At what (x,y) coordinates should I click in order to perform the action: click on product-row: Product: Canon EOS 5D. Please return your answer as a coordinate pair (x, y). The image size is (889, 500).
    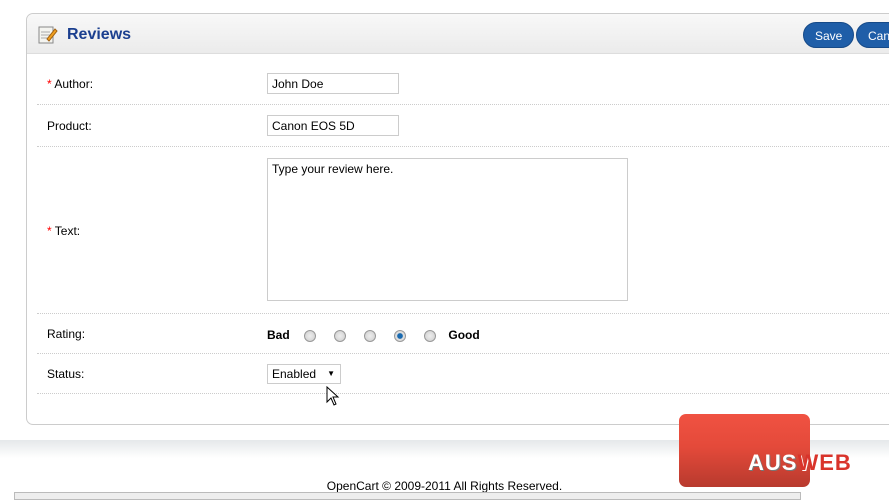
    Looking at the image, I should click on (463, 126).